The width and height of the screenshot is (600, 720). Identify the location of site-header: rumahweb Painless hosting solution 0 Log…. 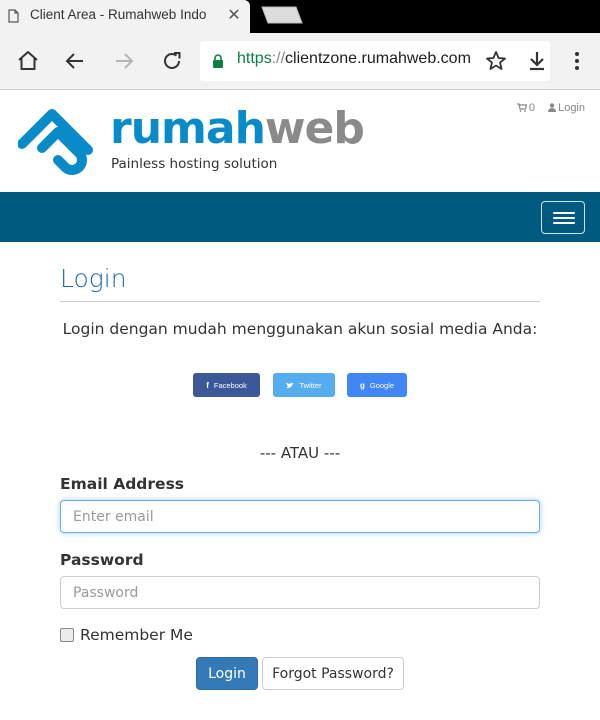
(300, 141).